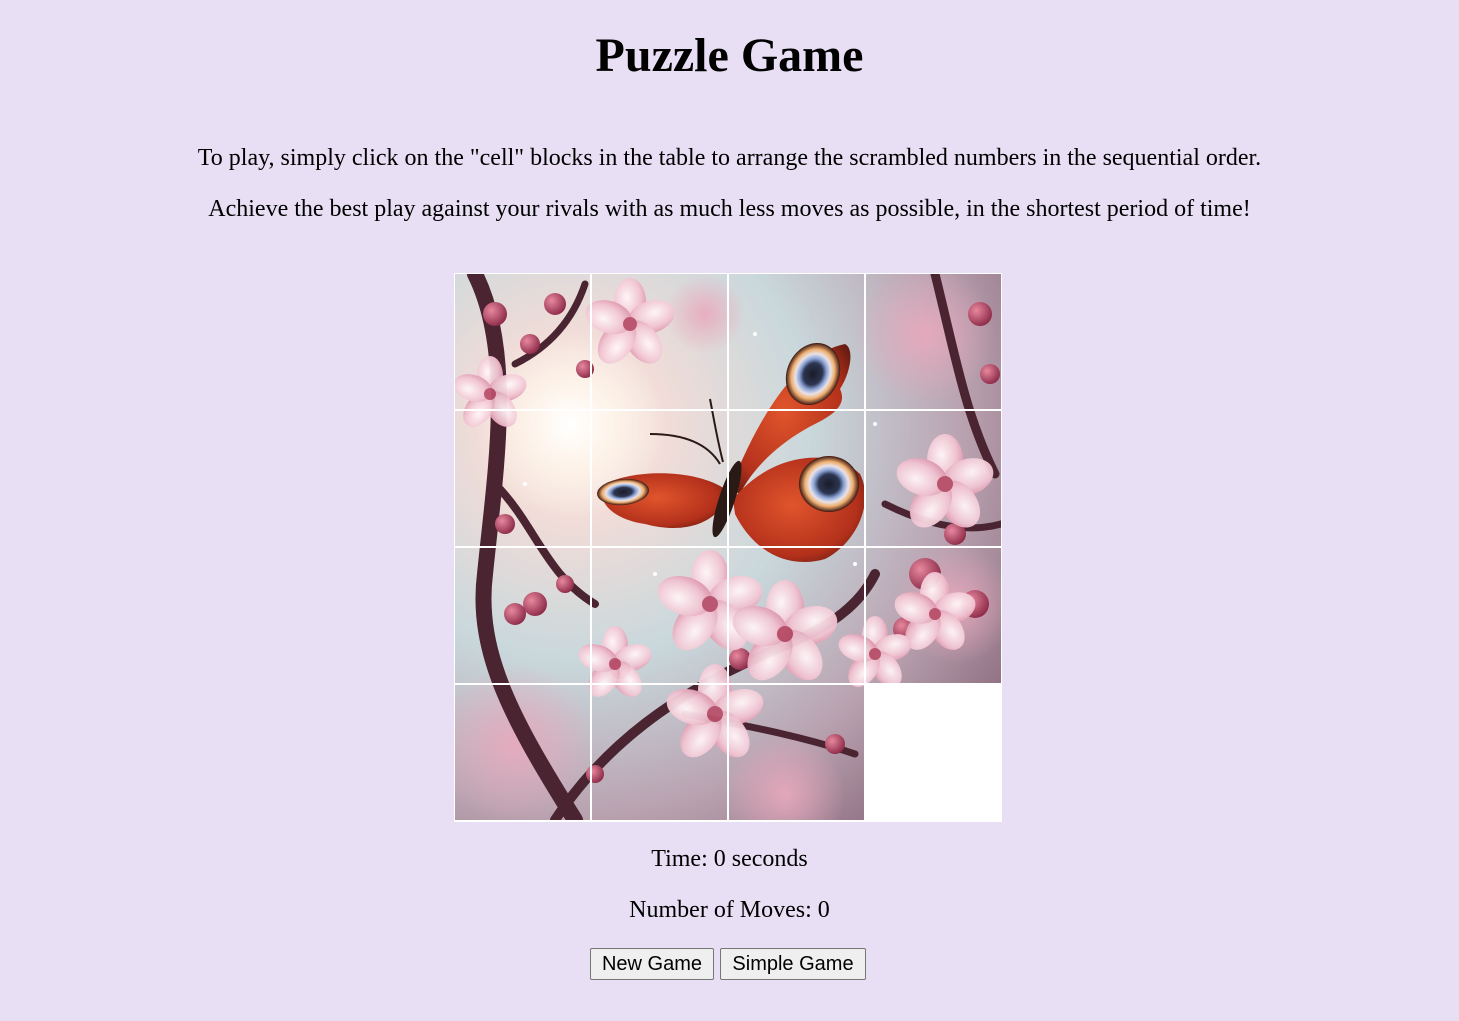  I want to click on new-game-button: New Game, so click(652, 964).